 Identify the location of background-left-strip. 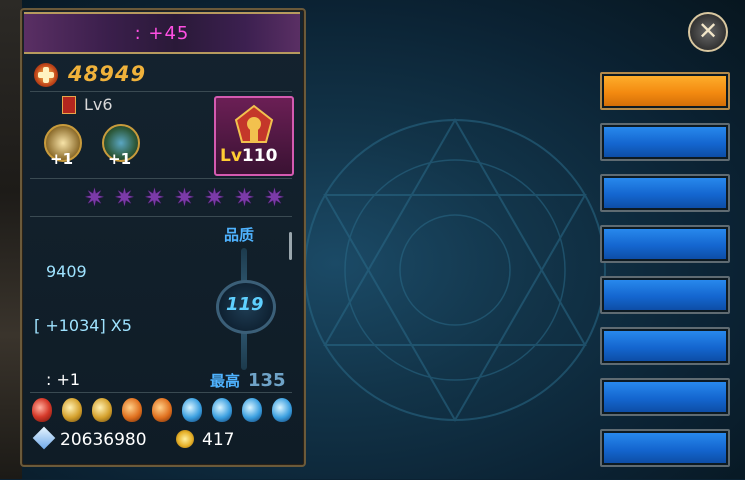
(11, 239).